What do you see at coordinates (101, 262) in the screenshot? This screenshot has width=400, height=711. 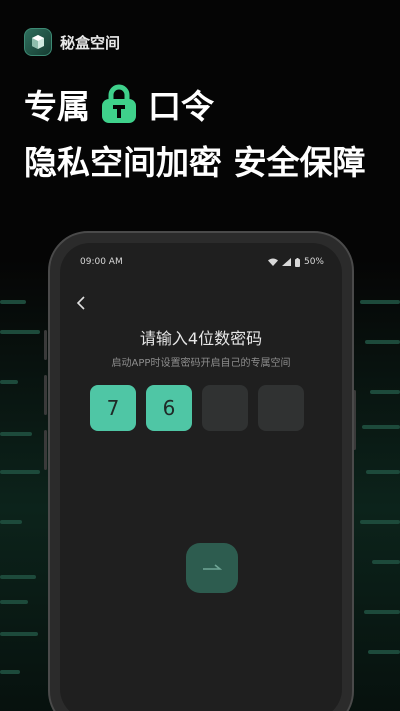 I see `status-time: 09:00 AM` at bounding box center [101, 262].